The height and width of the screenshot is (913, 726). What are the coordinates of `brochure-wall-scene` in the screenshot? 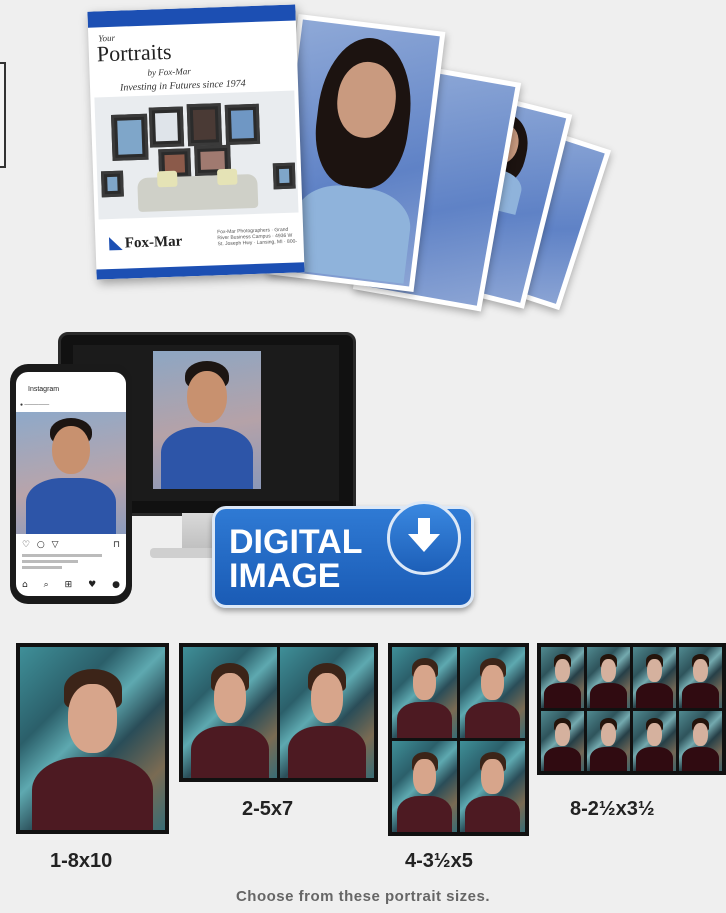 It's located at (196, 155).